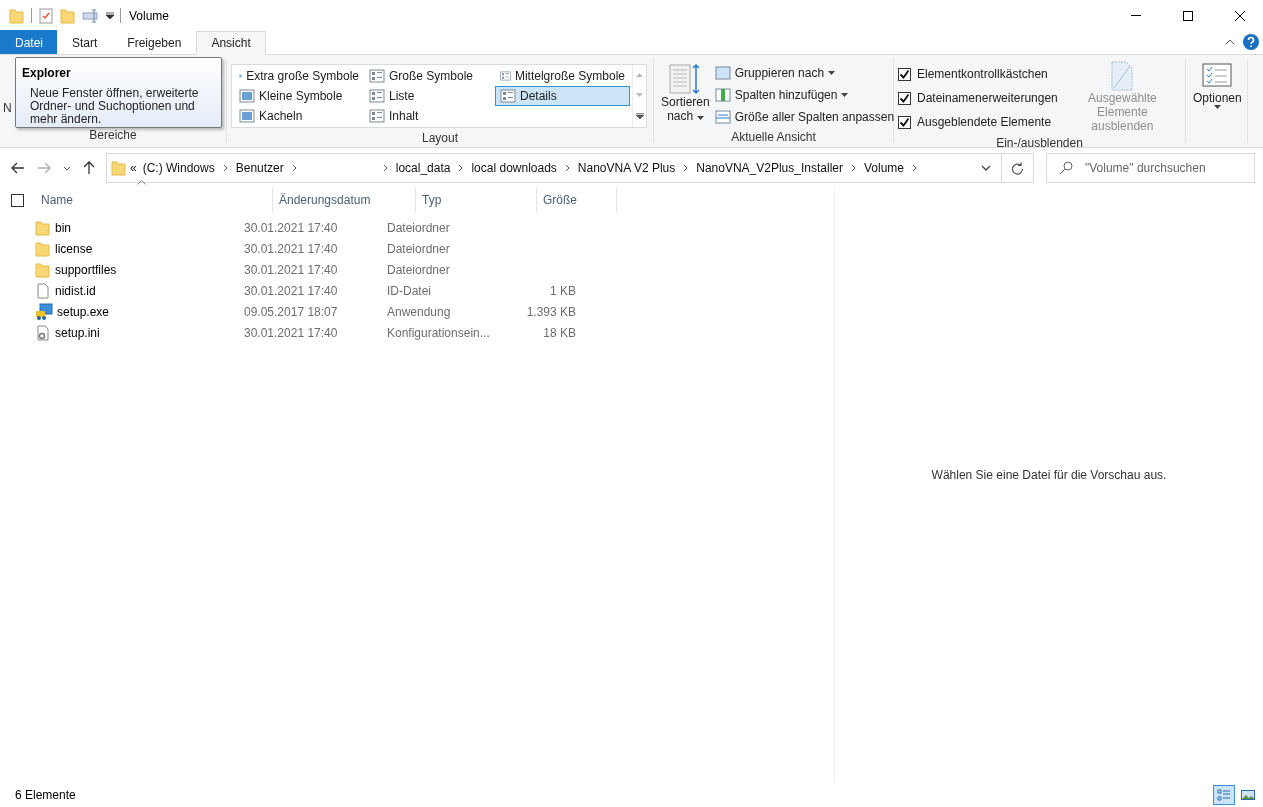  What do you see at coordinates (1049, 475) in the screenshot?
I see `preview-message: Wählen Sie eine Datei für die Vorschau aus.` at bounding box center [1049, 475].